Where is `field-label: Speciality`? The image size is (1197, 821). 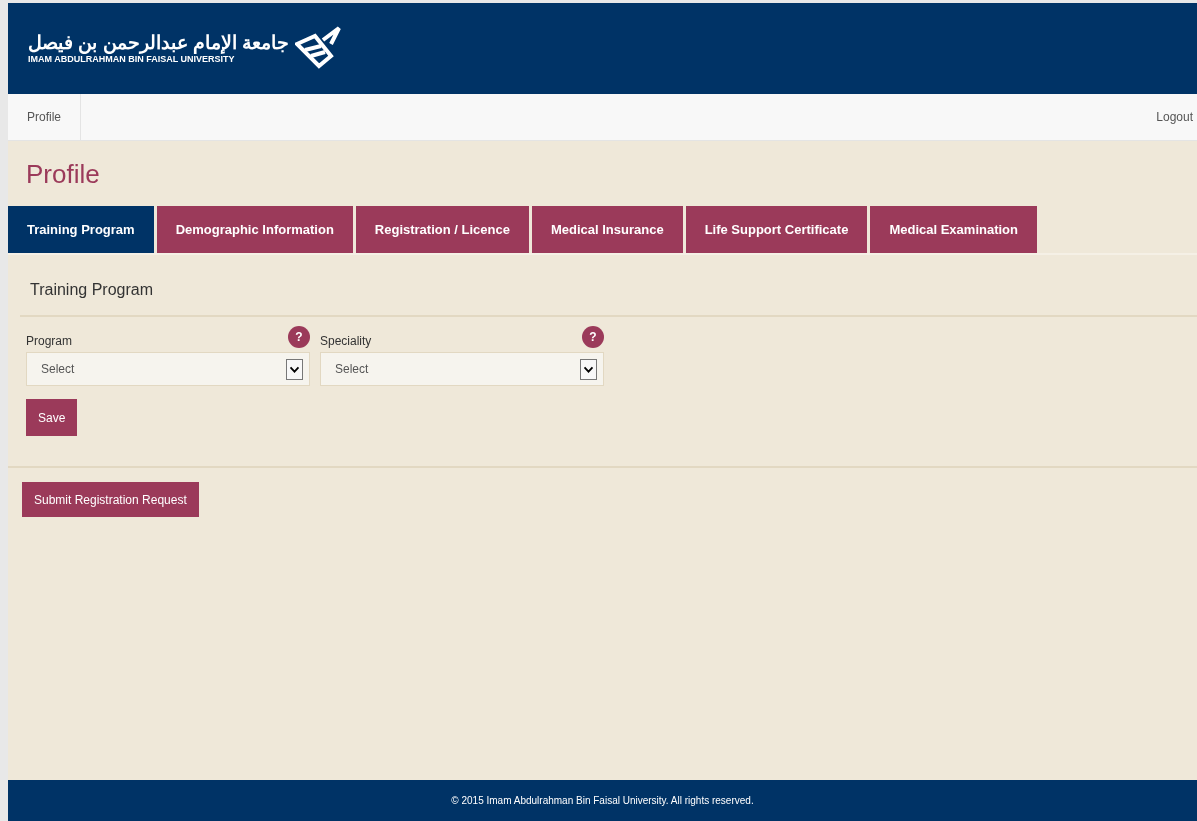 field-label: Speciality is located at coordinates (346, 341).